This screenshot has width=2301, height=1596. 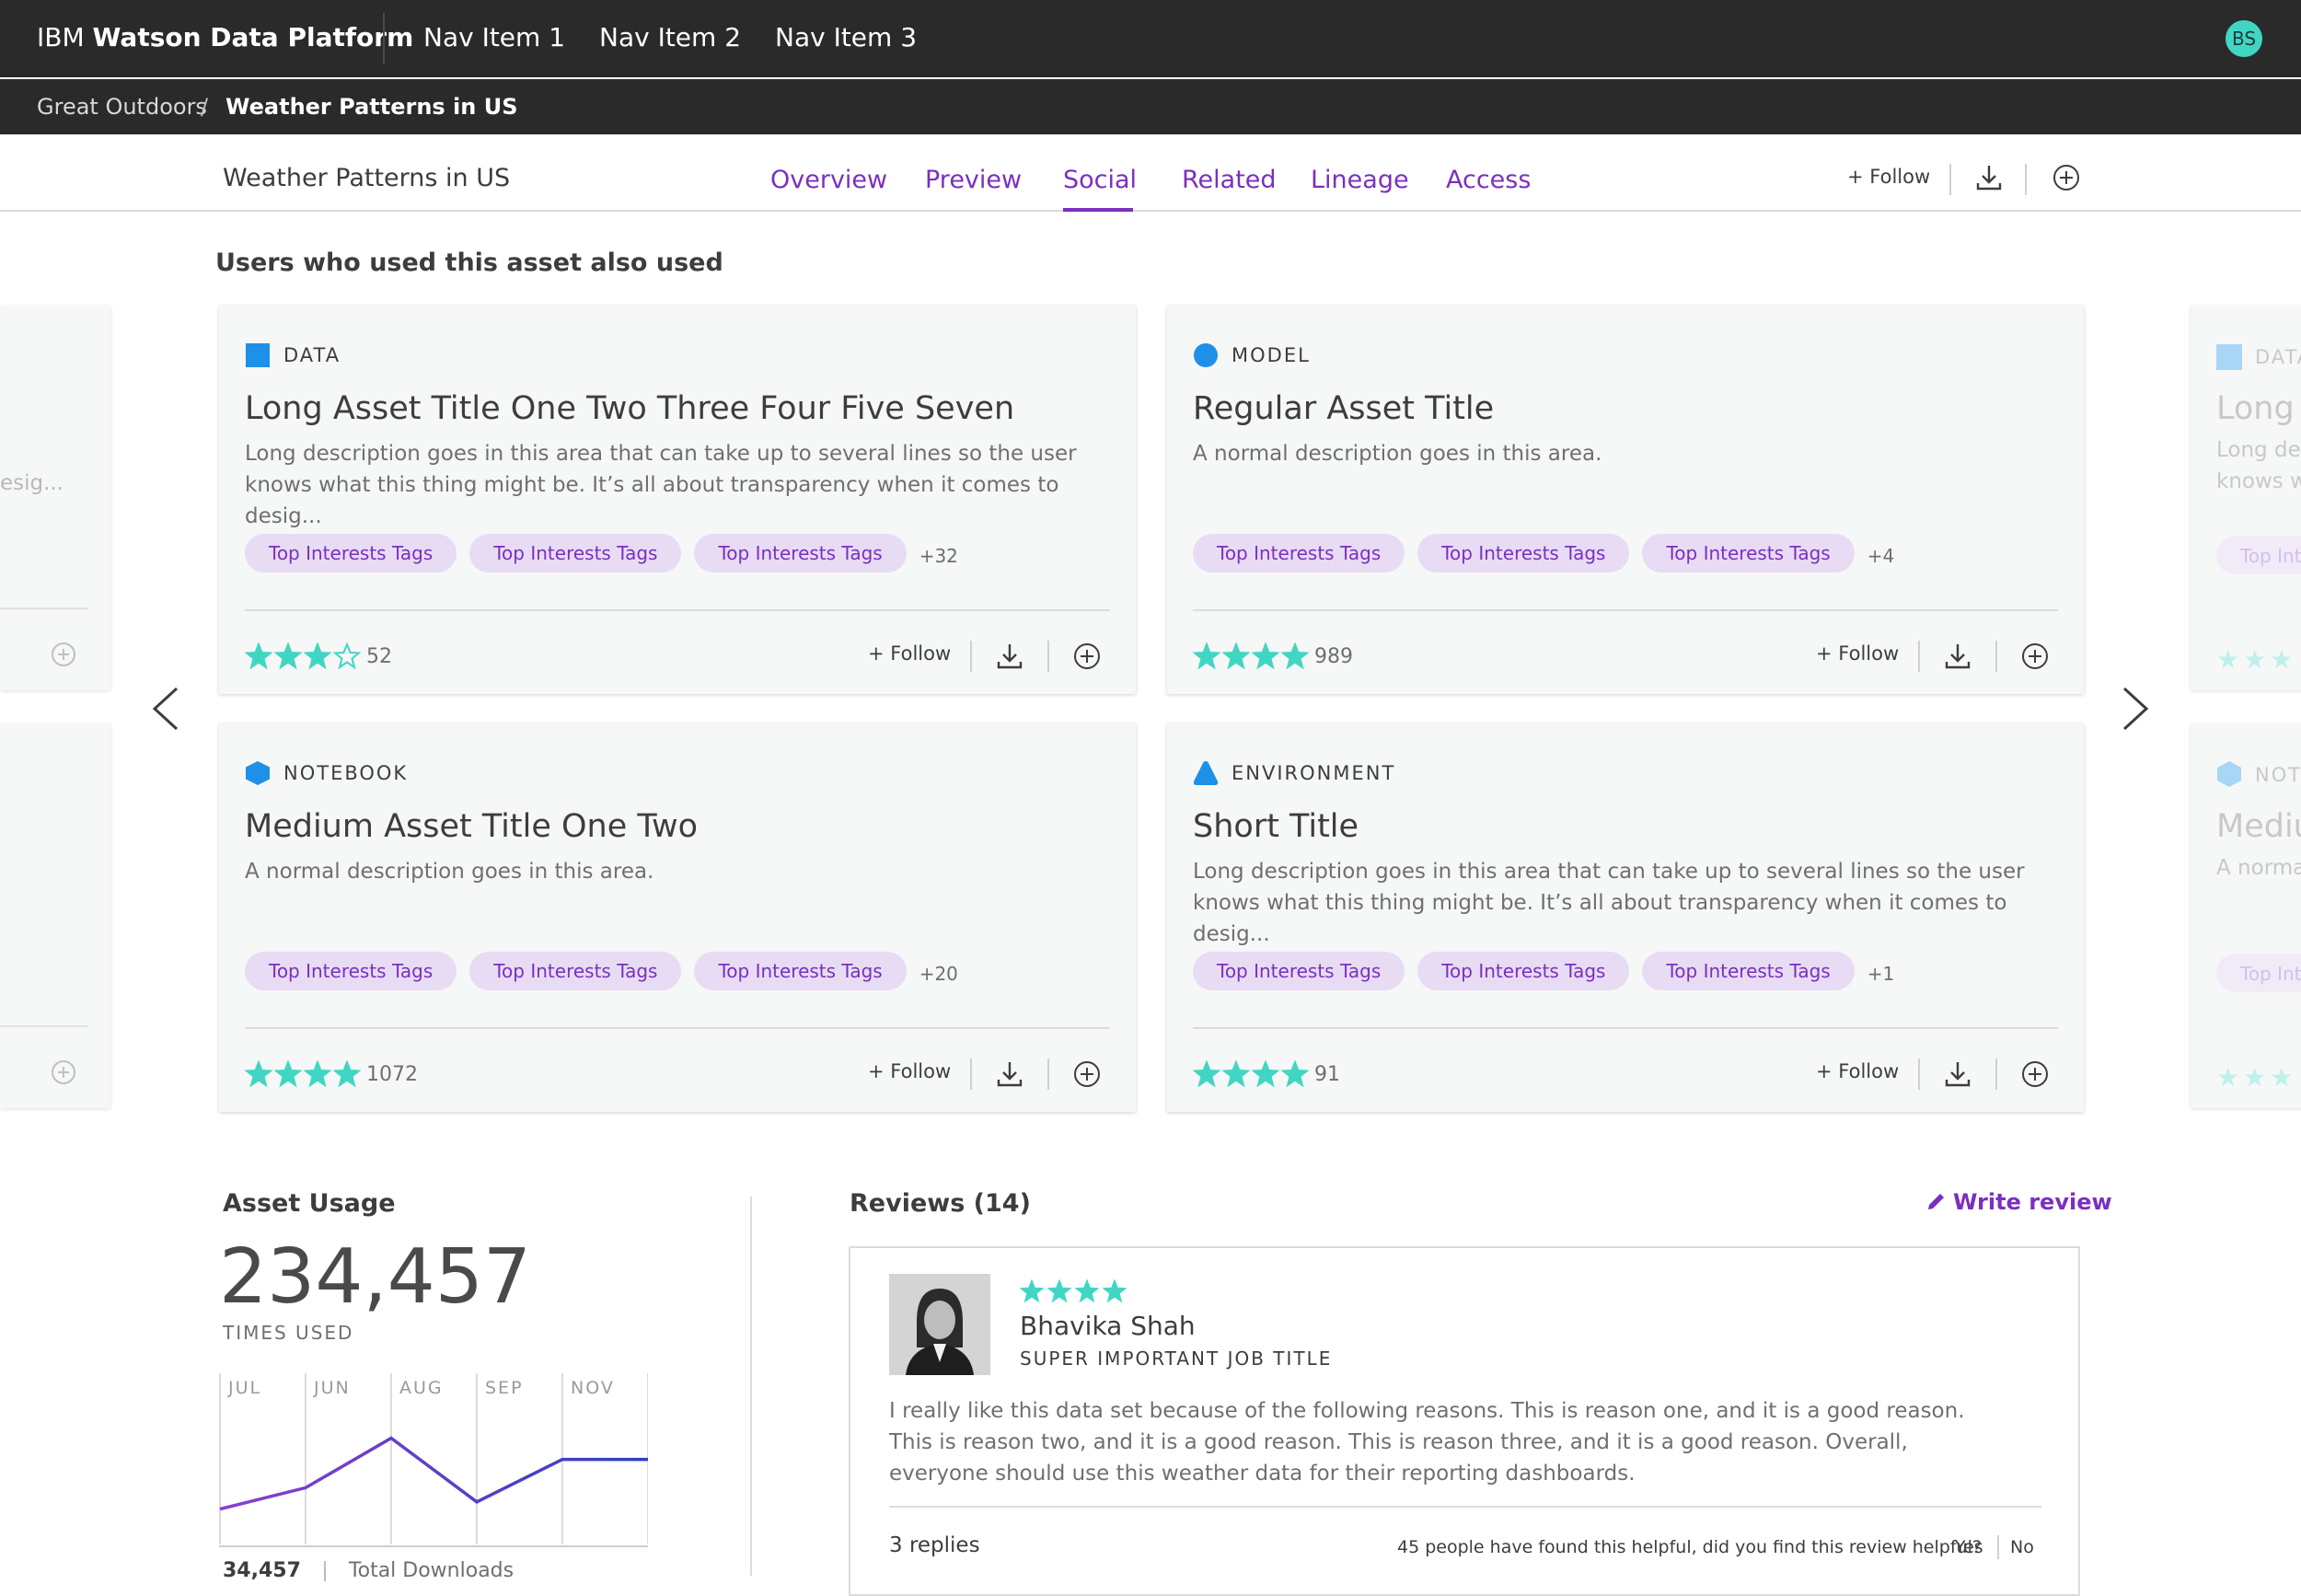 I want to click on helpful-no-button: No, so click(x=2022, y=1547).